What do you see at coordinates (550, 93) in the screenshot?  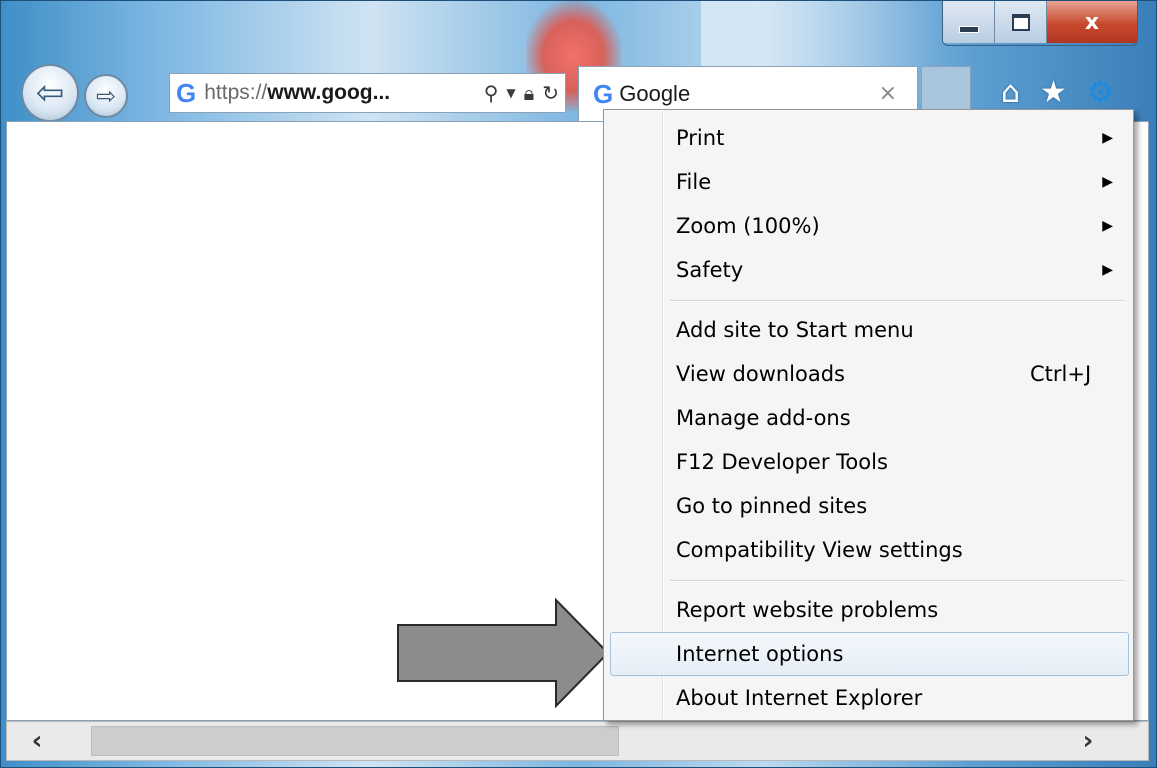 I see `refresh-icon: ↻` at bounding box center [550, 93].